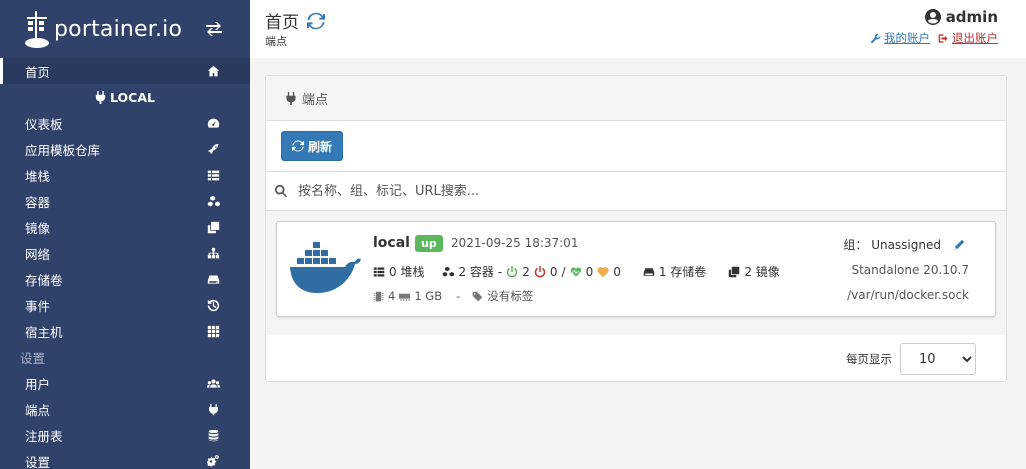 The width and height of the screenshot is (1026, 469). I want to click on sidebar-item-images: 镜像, so click(125, 227).